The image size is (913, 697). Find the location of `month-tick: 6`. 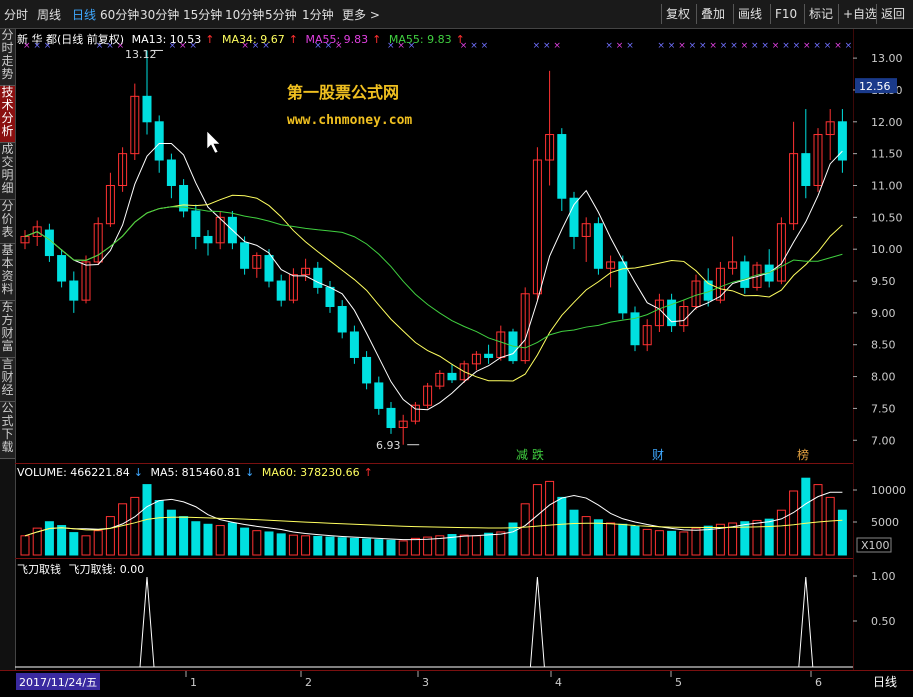

month-tick: 6 is located at coordinates (818, 682).